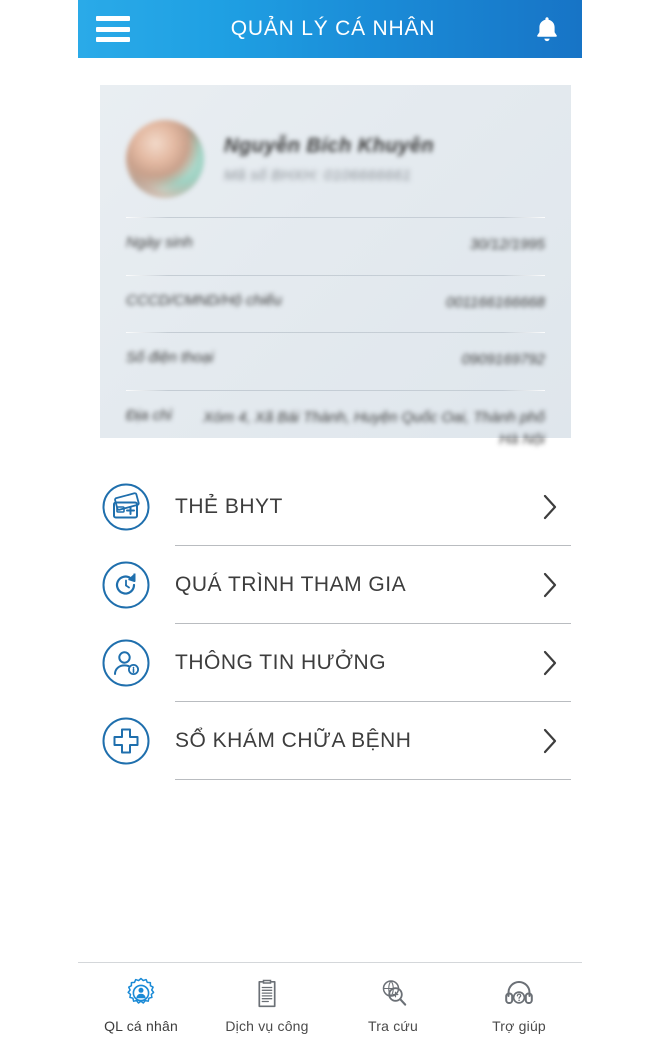 The image size is (660, 1050). Describe the element at coordinates (149, 415) in the screenshot. I see `info-label: Địa chỉ` at that location.